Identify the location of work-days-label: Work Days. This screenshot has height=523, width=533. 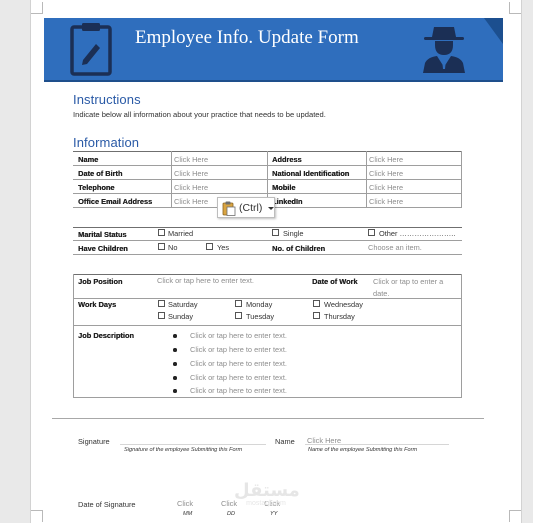
(97, 304).